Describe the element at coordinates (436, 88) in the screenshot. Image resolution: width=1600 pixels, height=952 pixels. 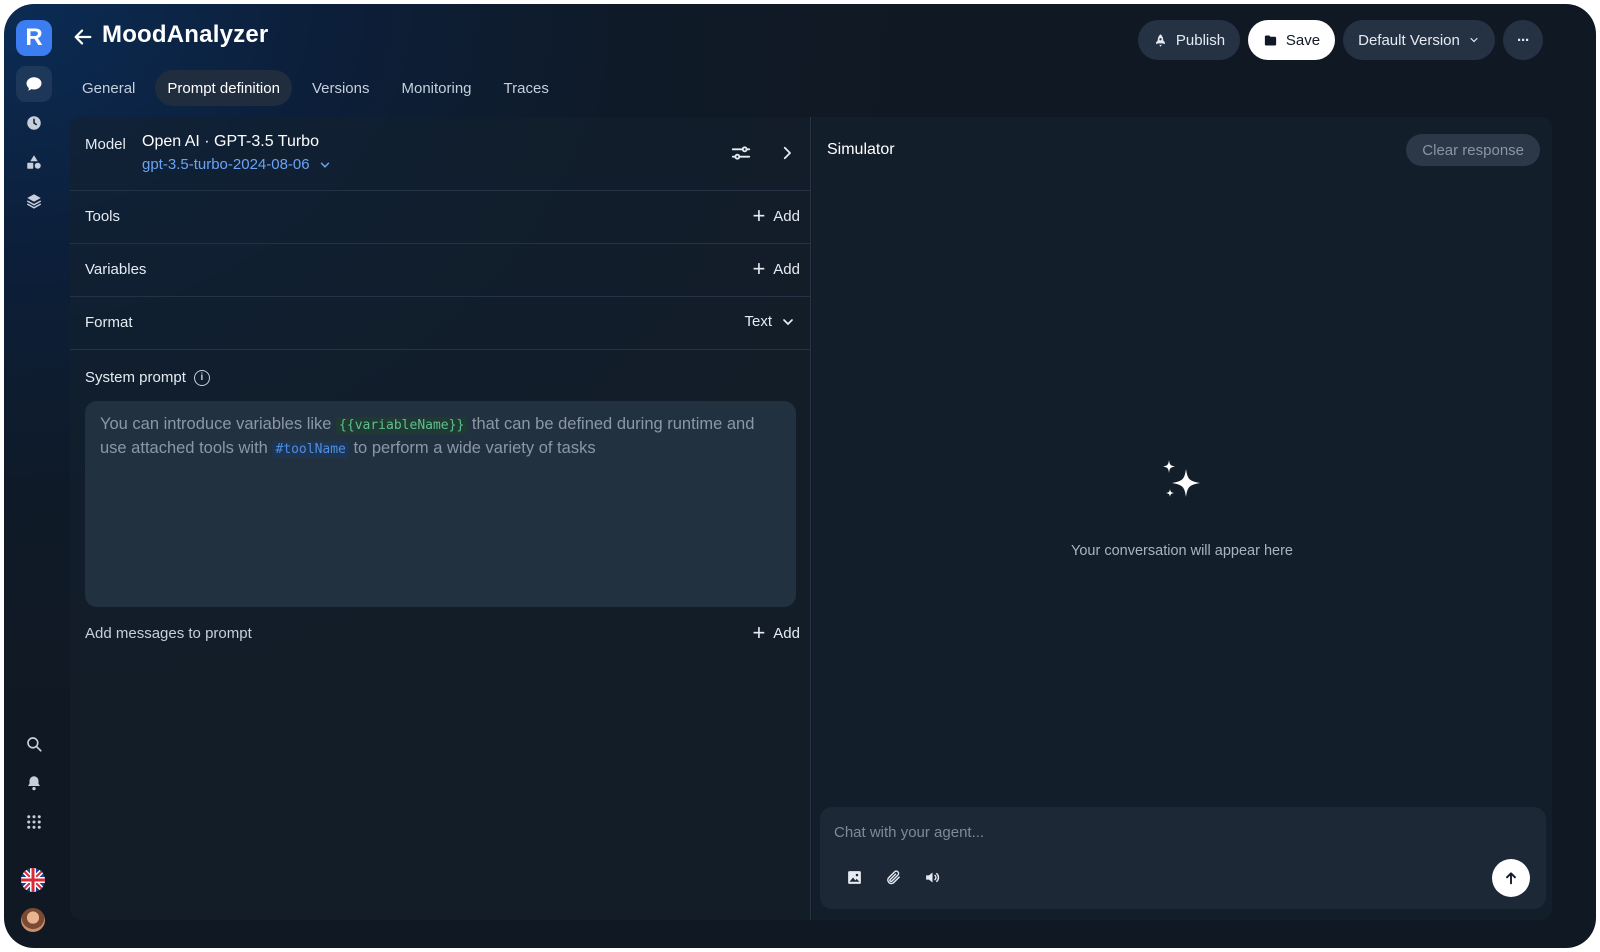
I see `tab-monitoring: Monitoring` at that location.